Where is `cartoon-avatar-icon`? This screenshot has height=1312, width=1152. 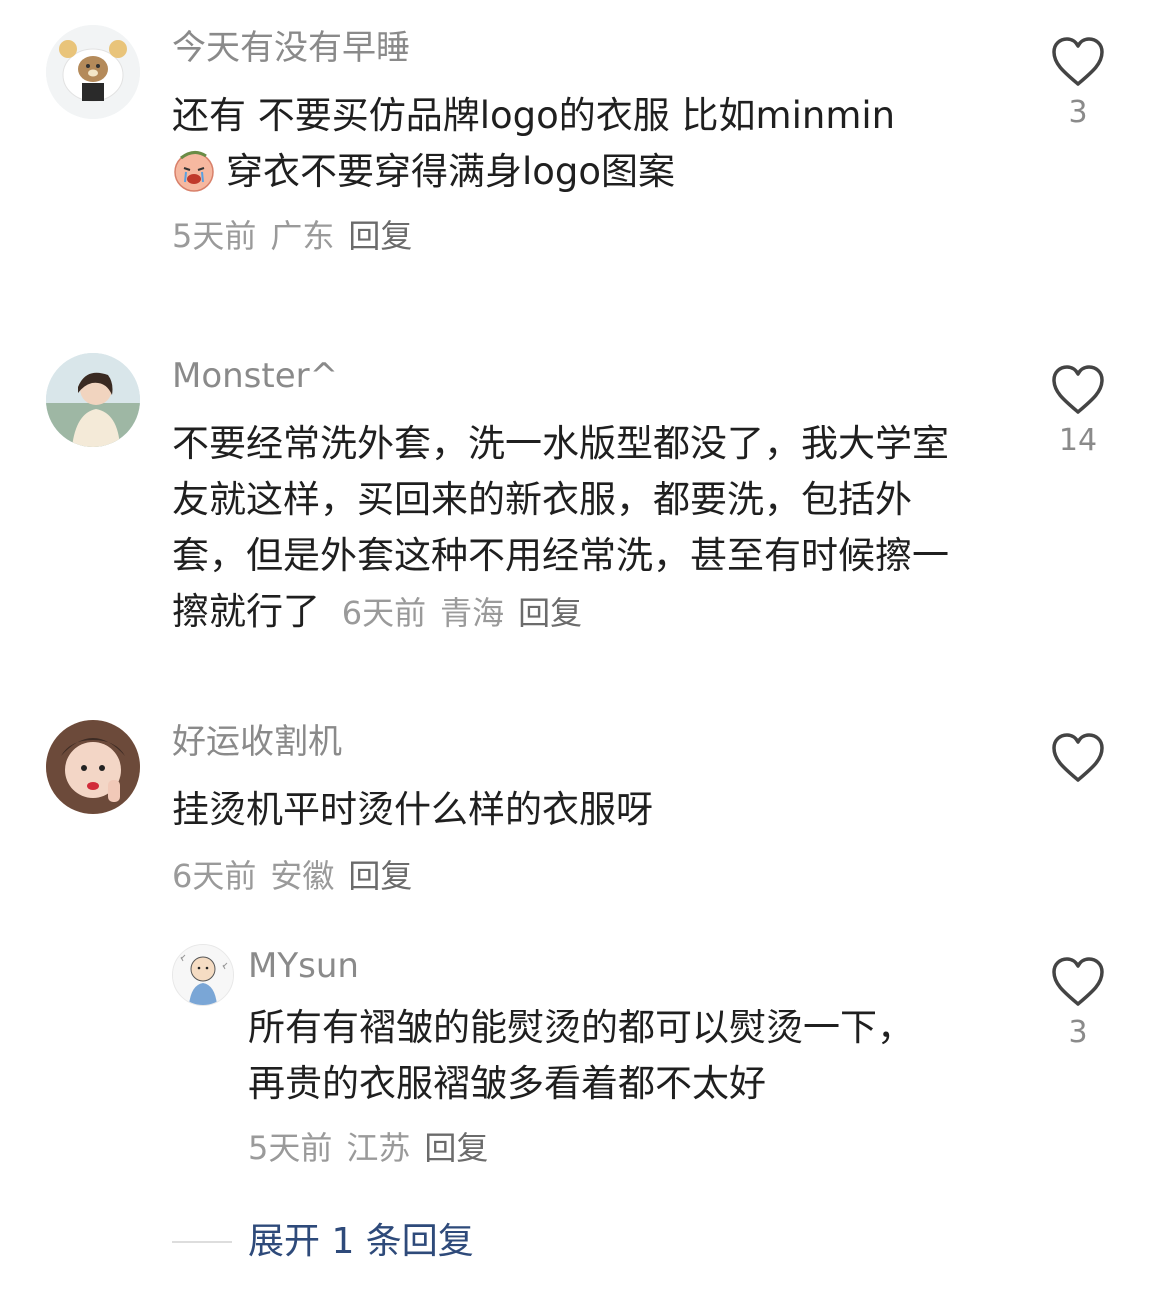 cartoon-avatar-icon is located at coordinates (203, 975).